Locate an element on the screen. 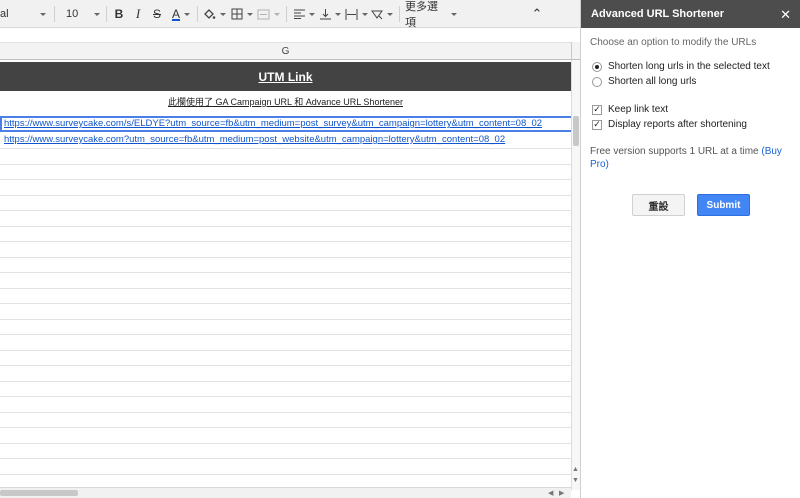  radio-label: Shorten long urls in the selected text is located at coordinates (689, 66).